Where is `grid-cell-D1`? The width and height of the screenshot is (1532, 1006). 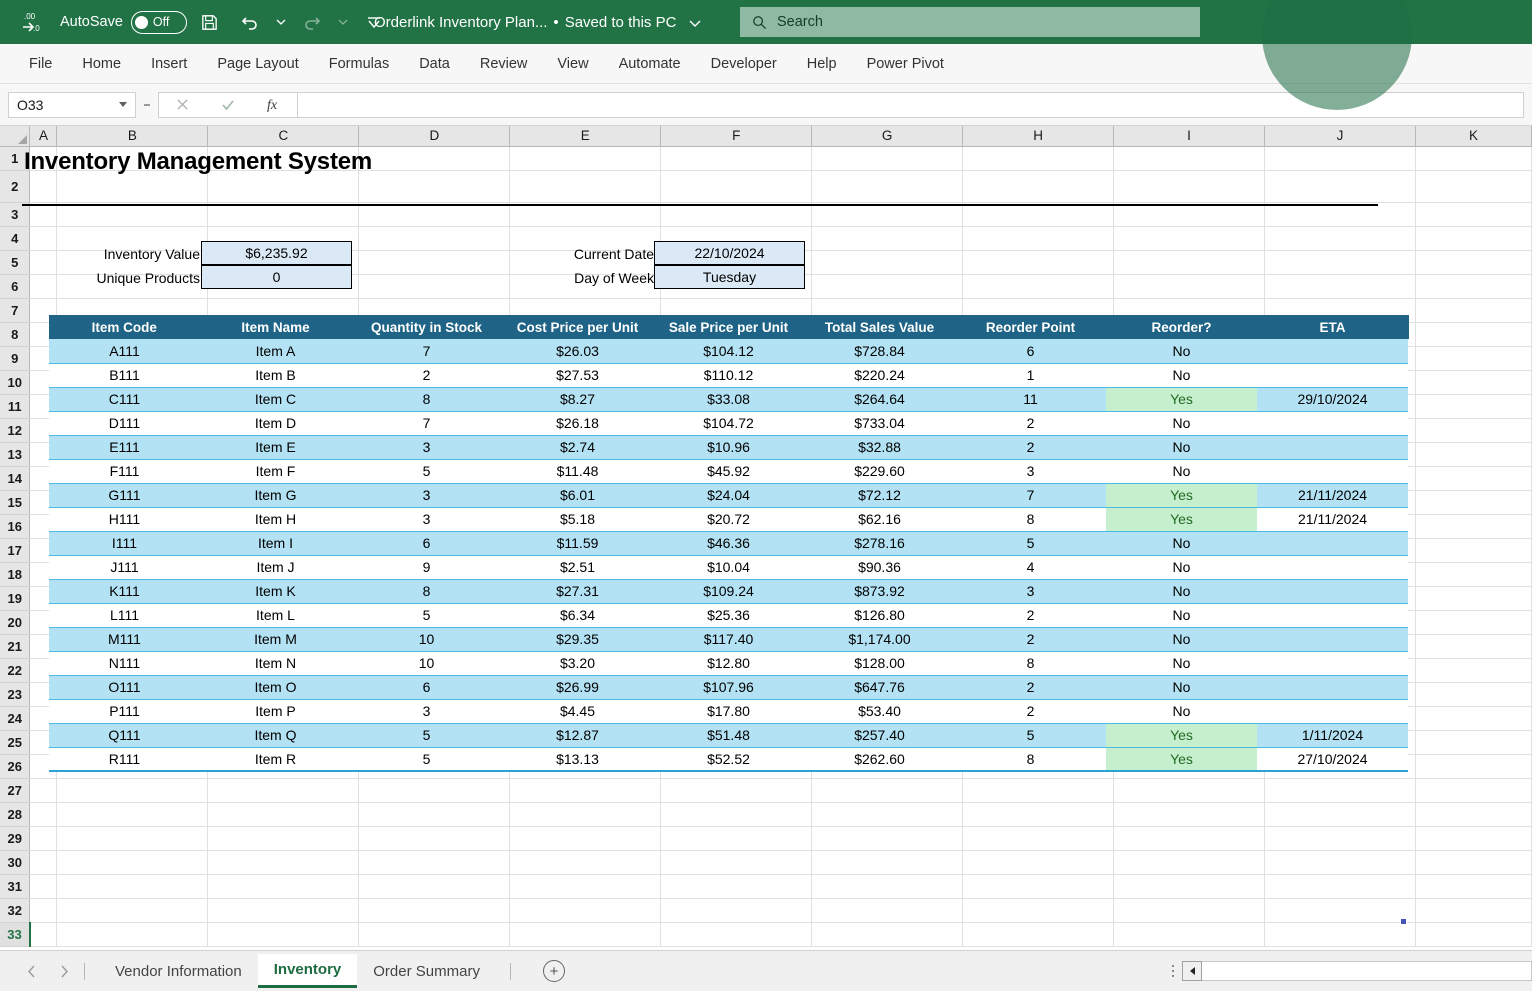
grid-cell-D1 is located at coordinates (434, 158).